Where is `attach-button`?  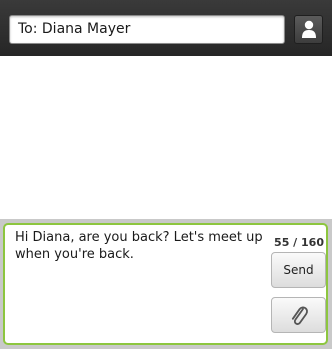
attach-button is located at coordinates (298, 315).